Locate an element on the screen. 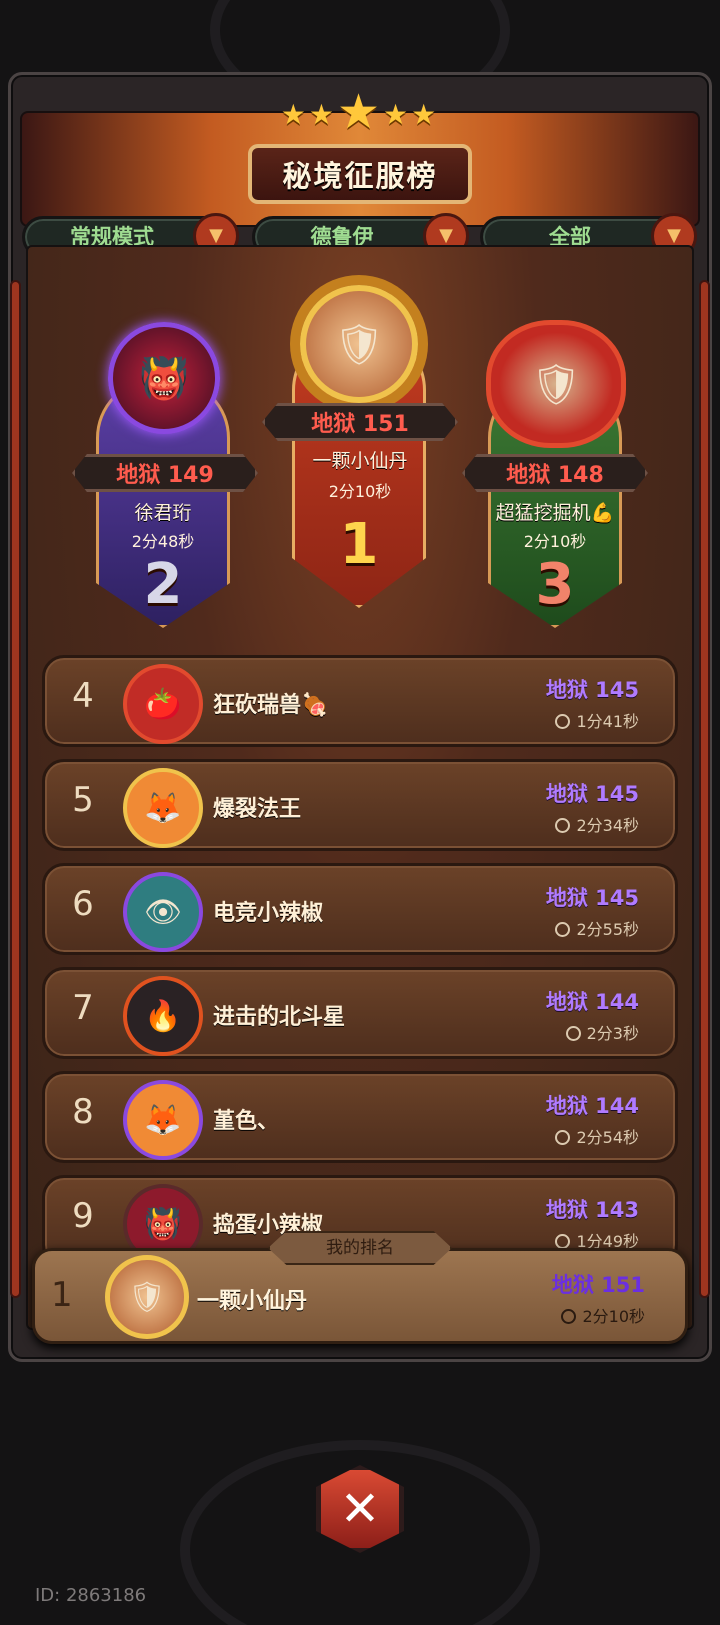  third-place-time: 2分10秒 is located at coordinates (555, 541).